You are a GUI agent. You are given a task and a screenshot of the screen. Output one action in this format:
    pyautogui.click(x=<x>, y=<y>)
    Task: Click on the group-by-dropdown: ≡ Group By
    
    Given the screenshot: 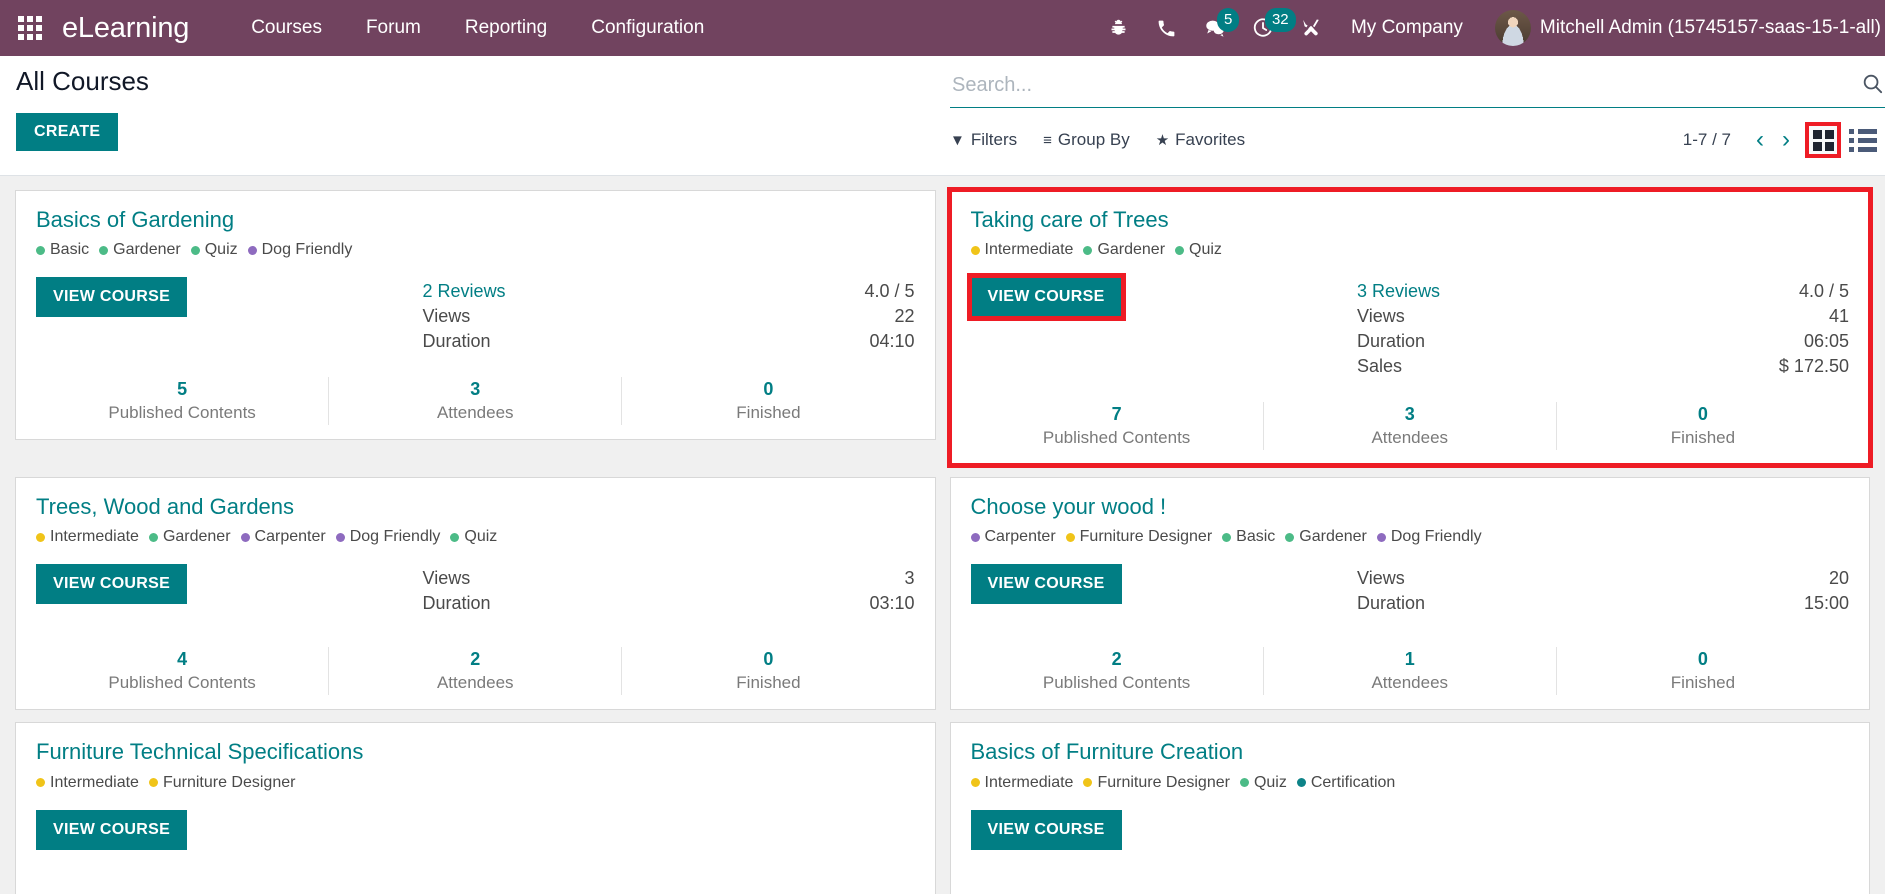 What is the action you would take?
    pyautogui.click(x=1086, y=140)
    